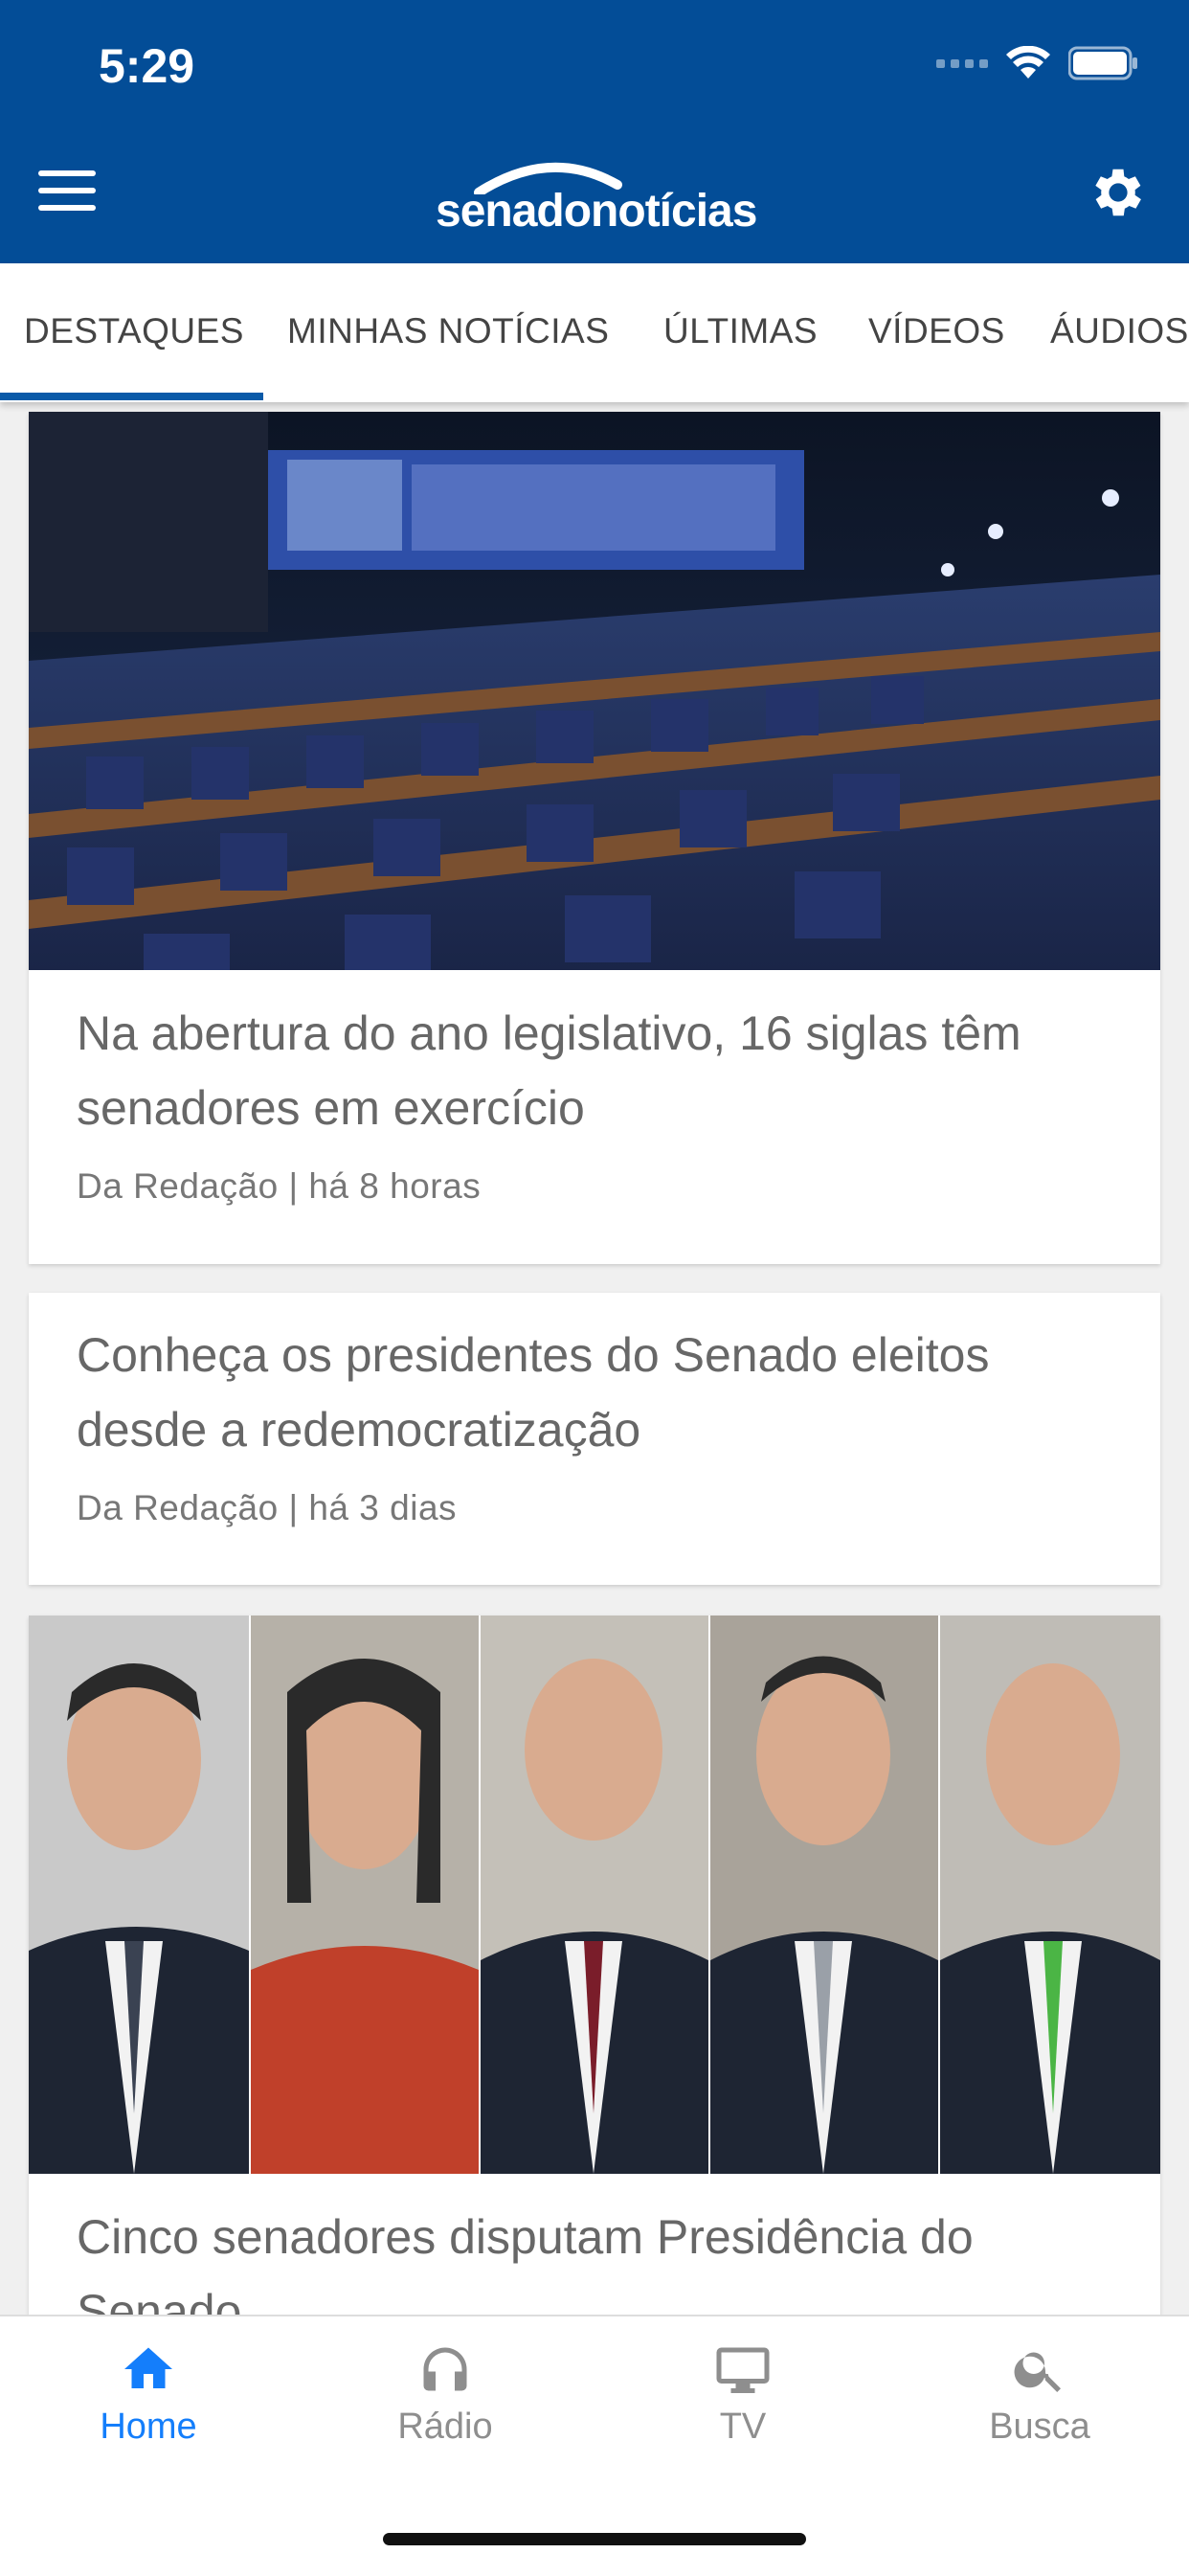 Image resolution: width=1189 pixels, height=2576 pixels. I want to click on tab-ultimas: ÚLTIMAS, so click(740, 331).